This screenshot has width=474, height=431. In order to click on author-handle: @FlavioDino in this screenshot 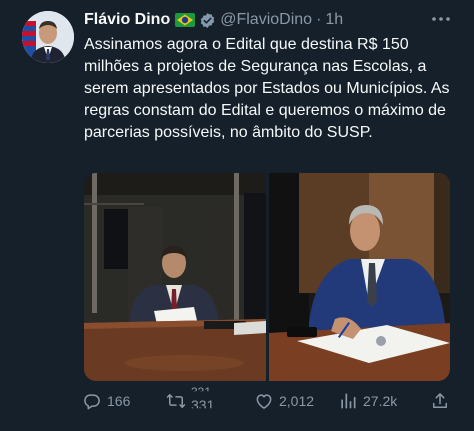, I will do `click(266, 20)`.